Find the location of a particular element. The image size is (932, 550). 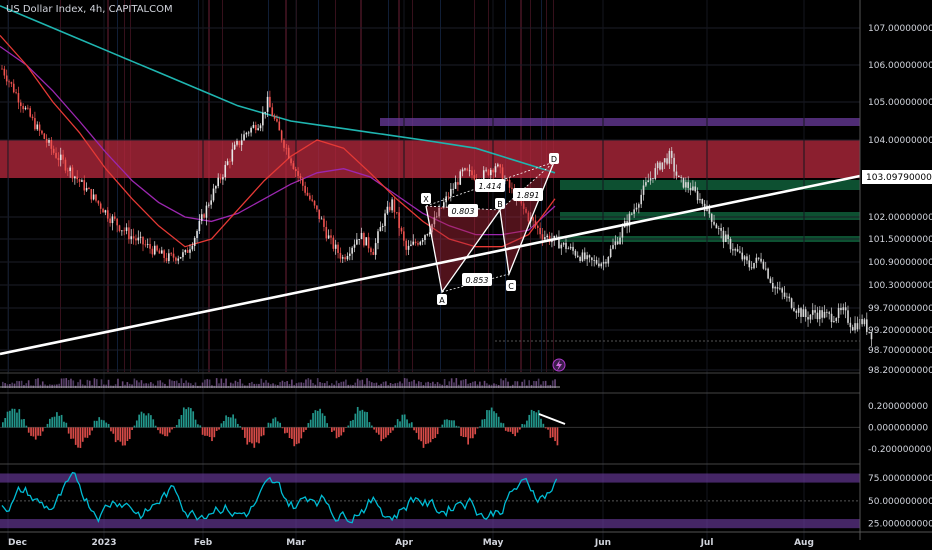

chart-title: US Dollar Index, 4h, CAPITALCOM is located at coordinates (89, 9).